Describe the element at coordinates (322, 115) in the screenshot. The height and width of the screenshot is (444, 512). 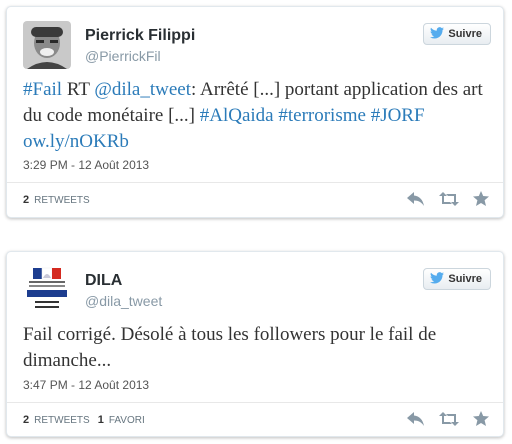
I see `hashtag-link: #terrorisme` at that location.